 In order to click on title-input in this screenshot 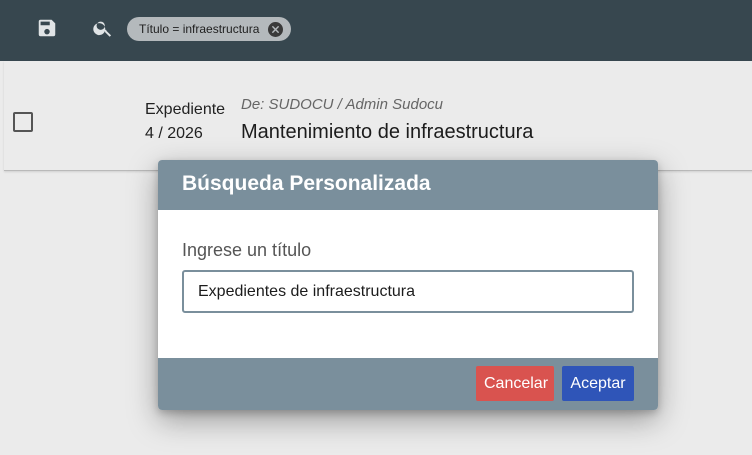, I will do `click(408, 291)`.